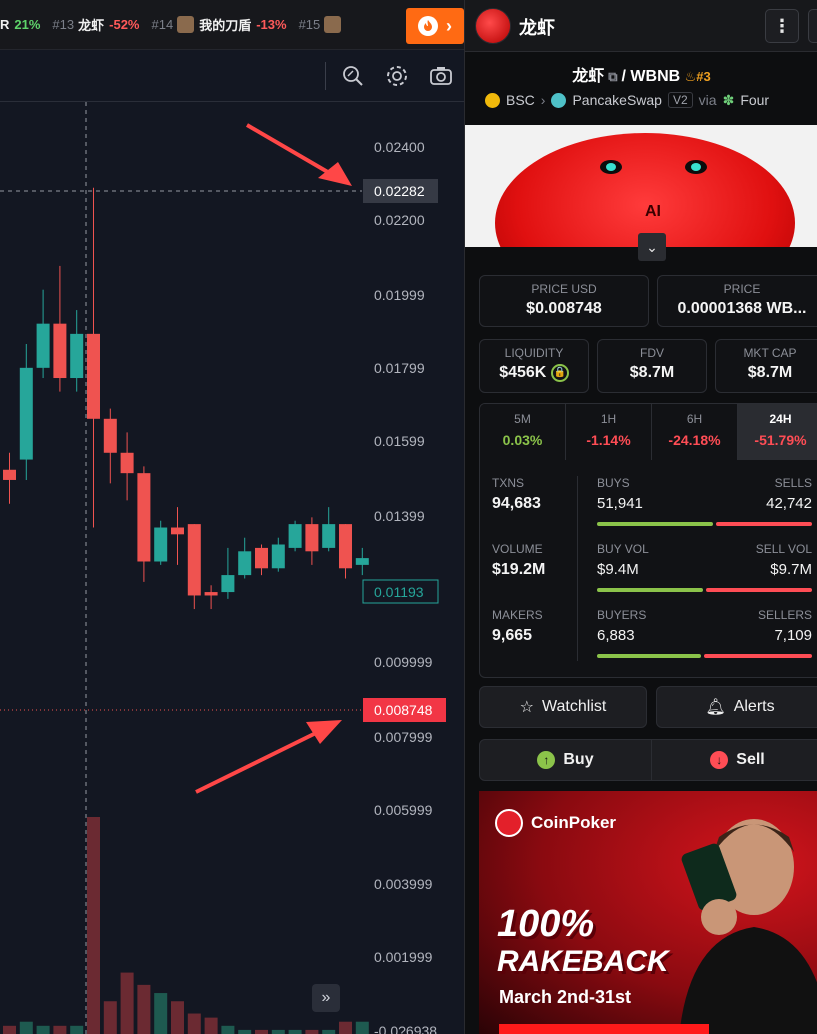 This screenshot has width=817, height=1034. I want to click on y-tick-label: 0.02200, so click(399, 220).